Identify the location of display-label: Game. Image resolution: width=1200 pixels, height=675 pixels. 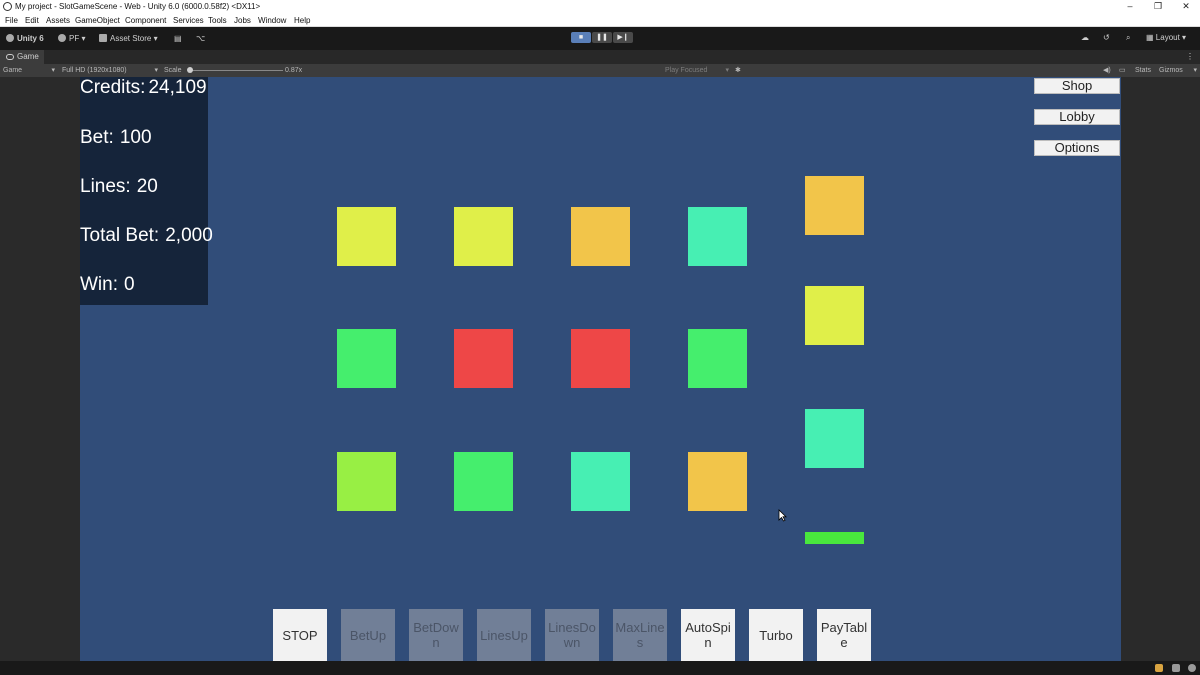
(13, 70).